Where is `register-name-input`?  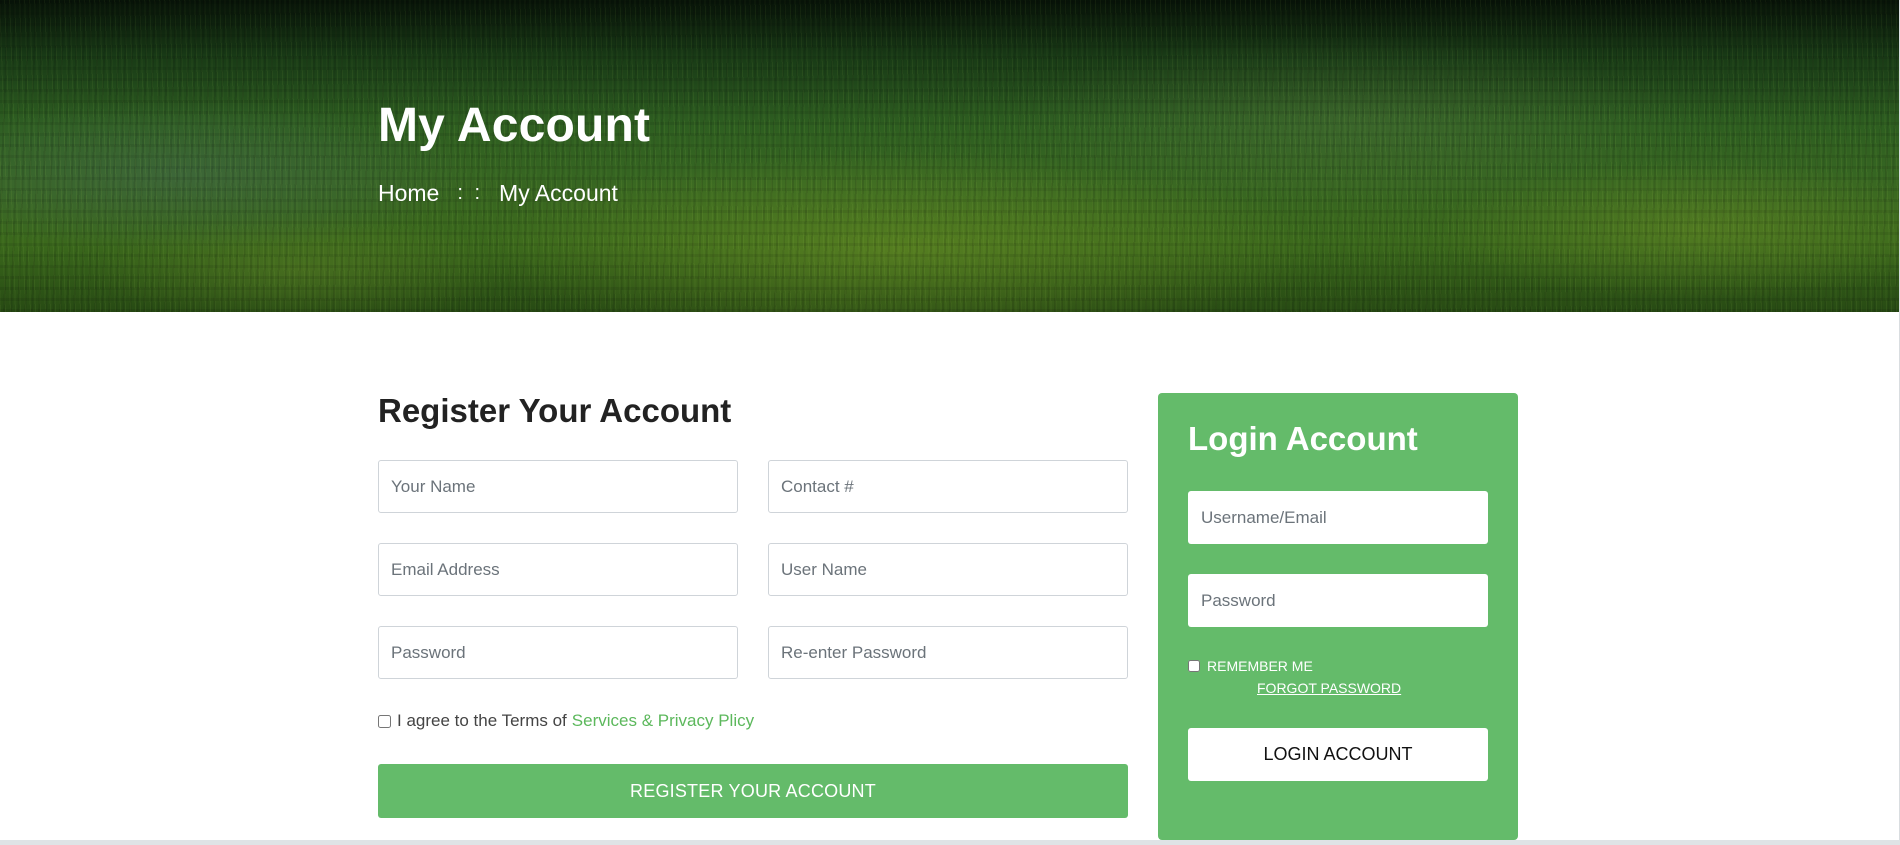
register-name-input is located at coordinates (558, 486).